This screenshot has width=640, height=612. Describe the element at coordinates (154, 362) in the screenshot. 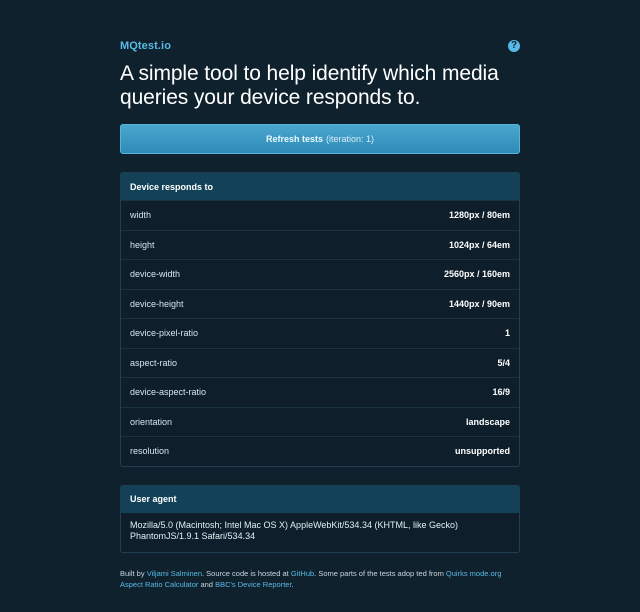

I see `feature-name: aspect-ratio` at that location.